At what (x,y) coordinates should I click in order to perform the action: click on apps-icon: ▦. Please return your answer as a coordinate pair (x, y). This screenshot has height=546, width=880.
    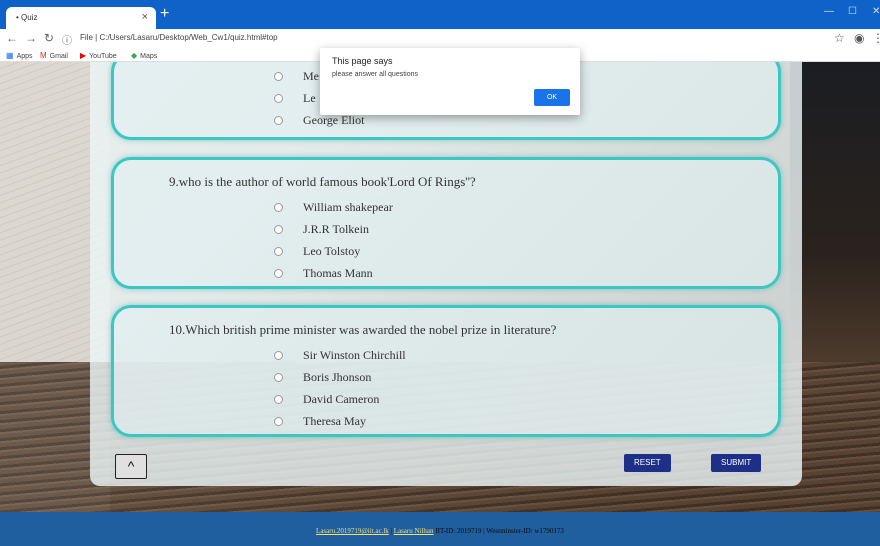
    Looking at the image, I should click on (10, 55).